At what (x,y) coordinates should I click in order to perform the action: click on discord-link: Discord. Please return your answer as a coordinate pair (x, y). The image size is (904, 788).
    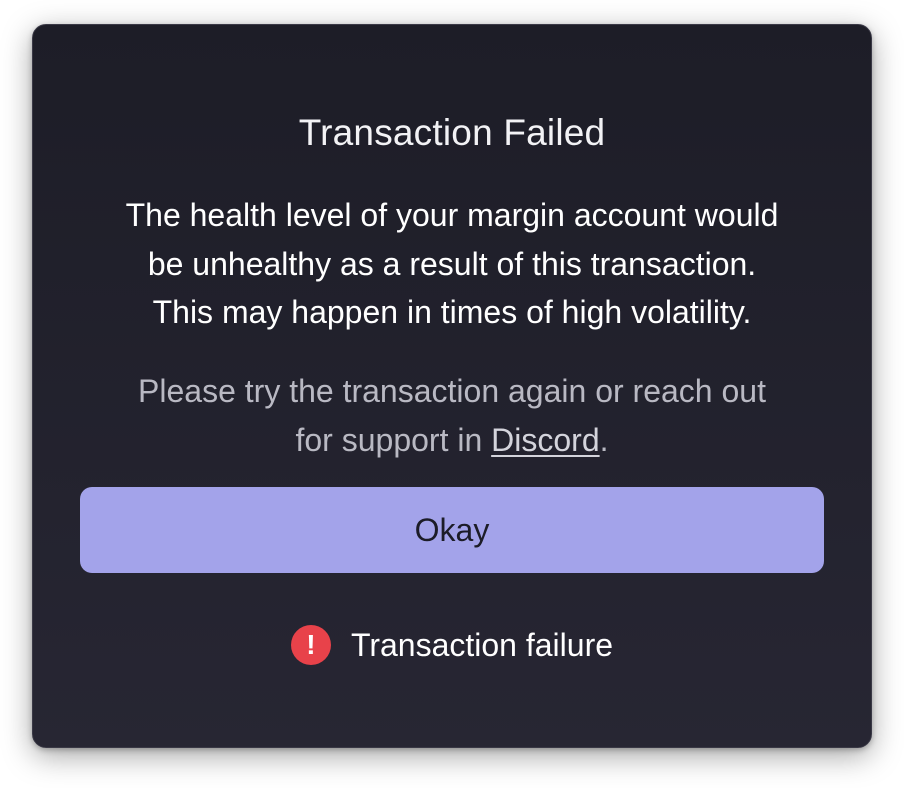
    Looking at the image, I should click on (545, 440).